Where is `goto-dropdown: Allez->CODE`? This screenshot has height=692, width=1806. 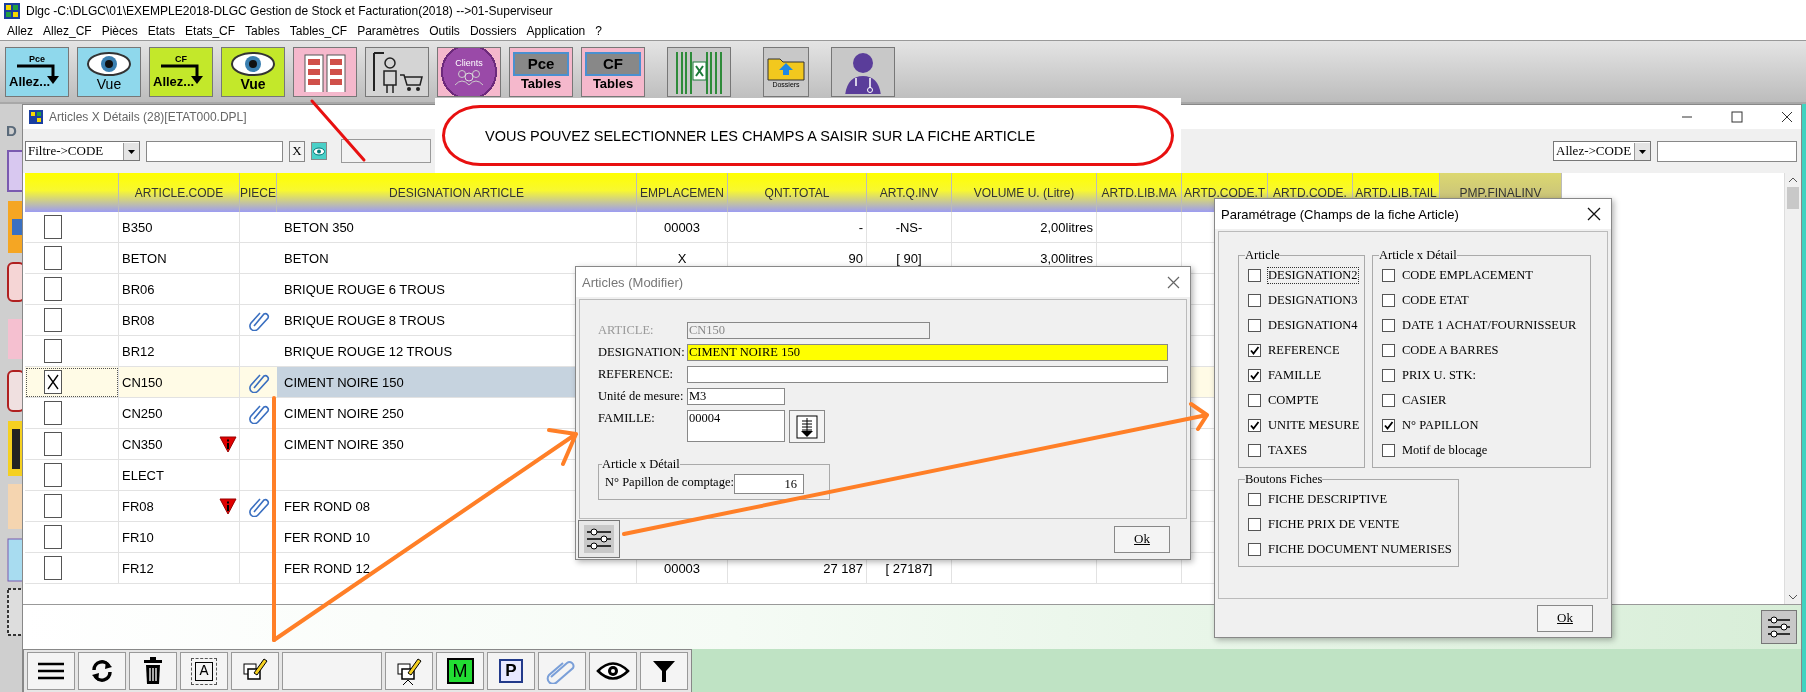
goto-dropdown: Allez->CODE is located at coordinates (1602, 151).